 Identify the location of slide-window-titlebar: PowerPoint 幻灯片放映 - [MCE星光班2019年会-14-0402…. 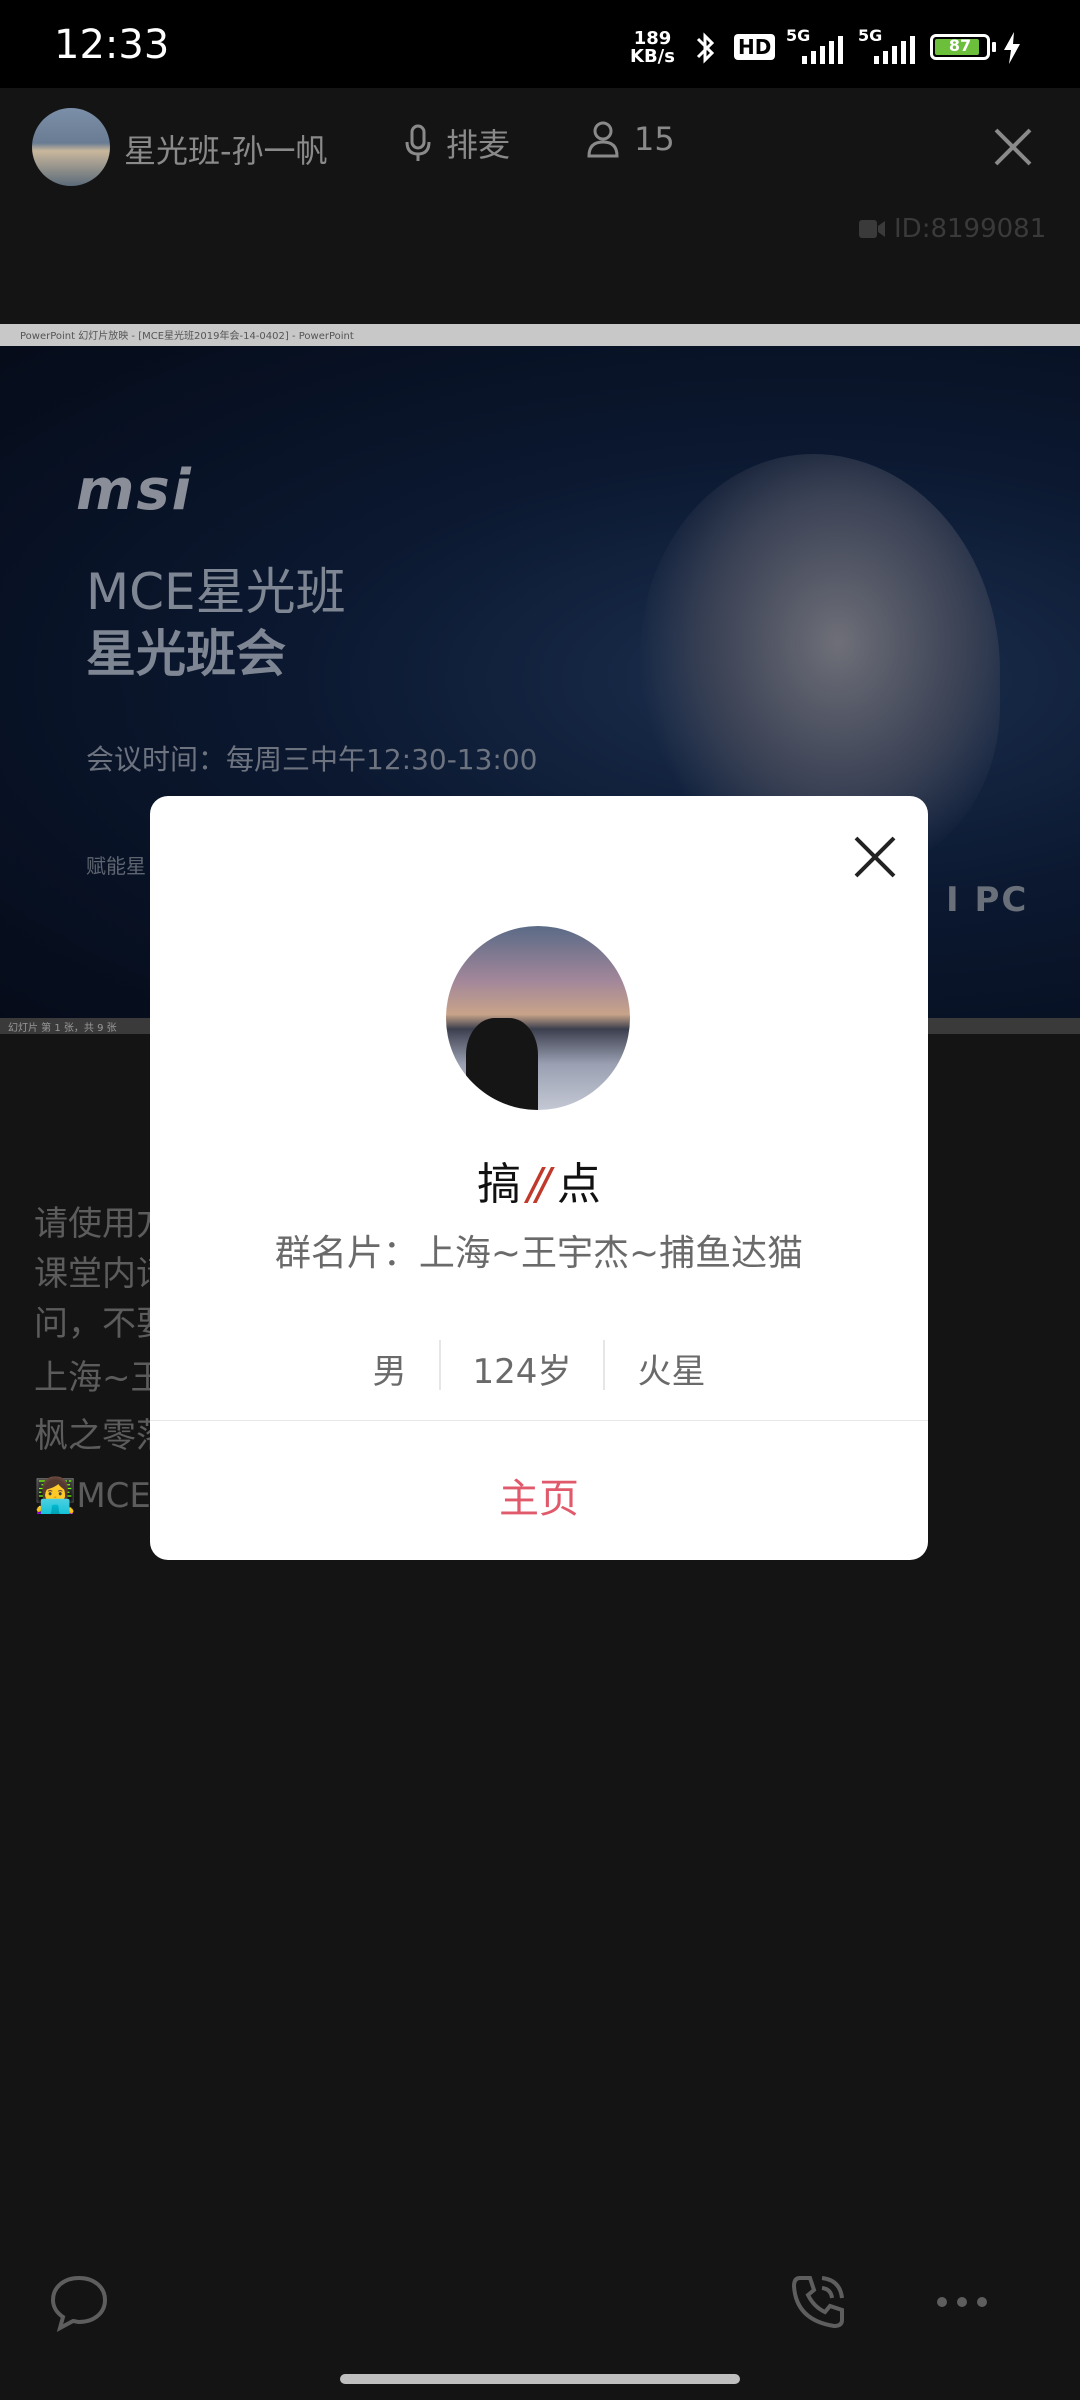
(540, 335).